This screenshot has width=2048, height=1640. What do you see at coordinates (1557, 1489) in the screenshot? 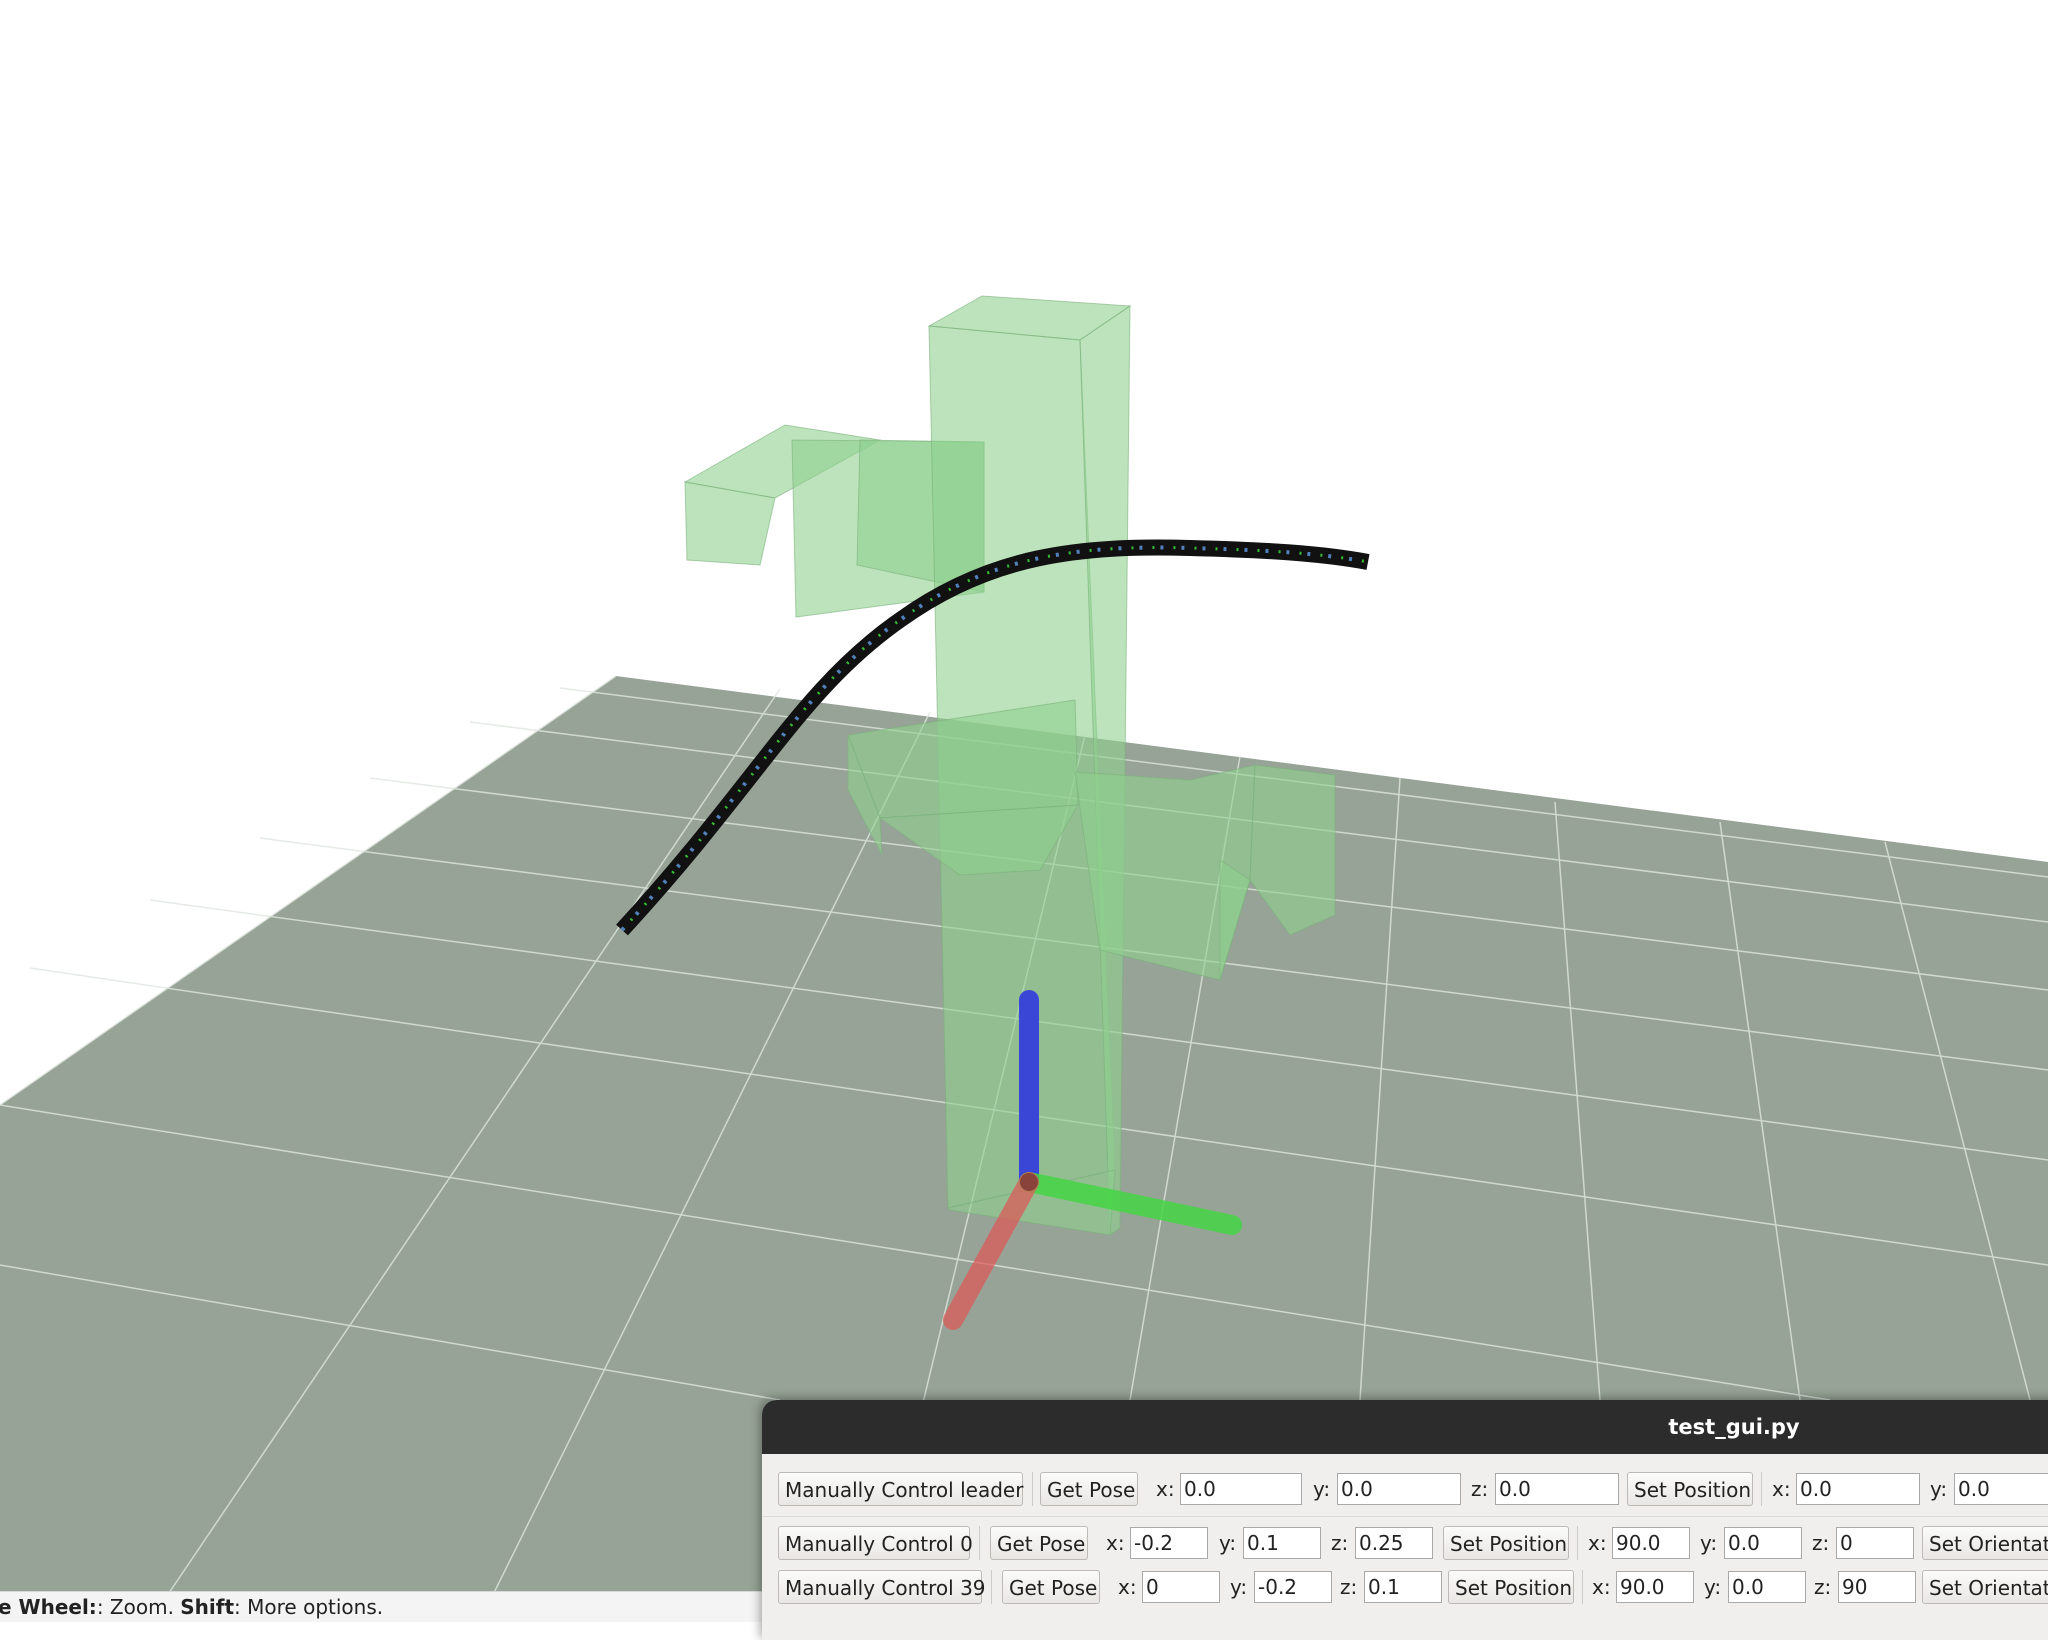
I see `position-z-field: 0.0` at bounding box center [1557, 1489].